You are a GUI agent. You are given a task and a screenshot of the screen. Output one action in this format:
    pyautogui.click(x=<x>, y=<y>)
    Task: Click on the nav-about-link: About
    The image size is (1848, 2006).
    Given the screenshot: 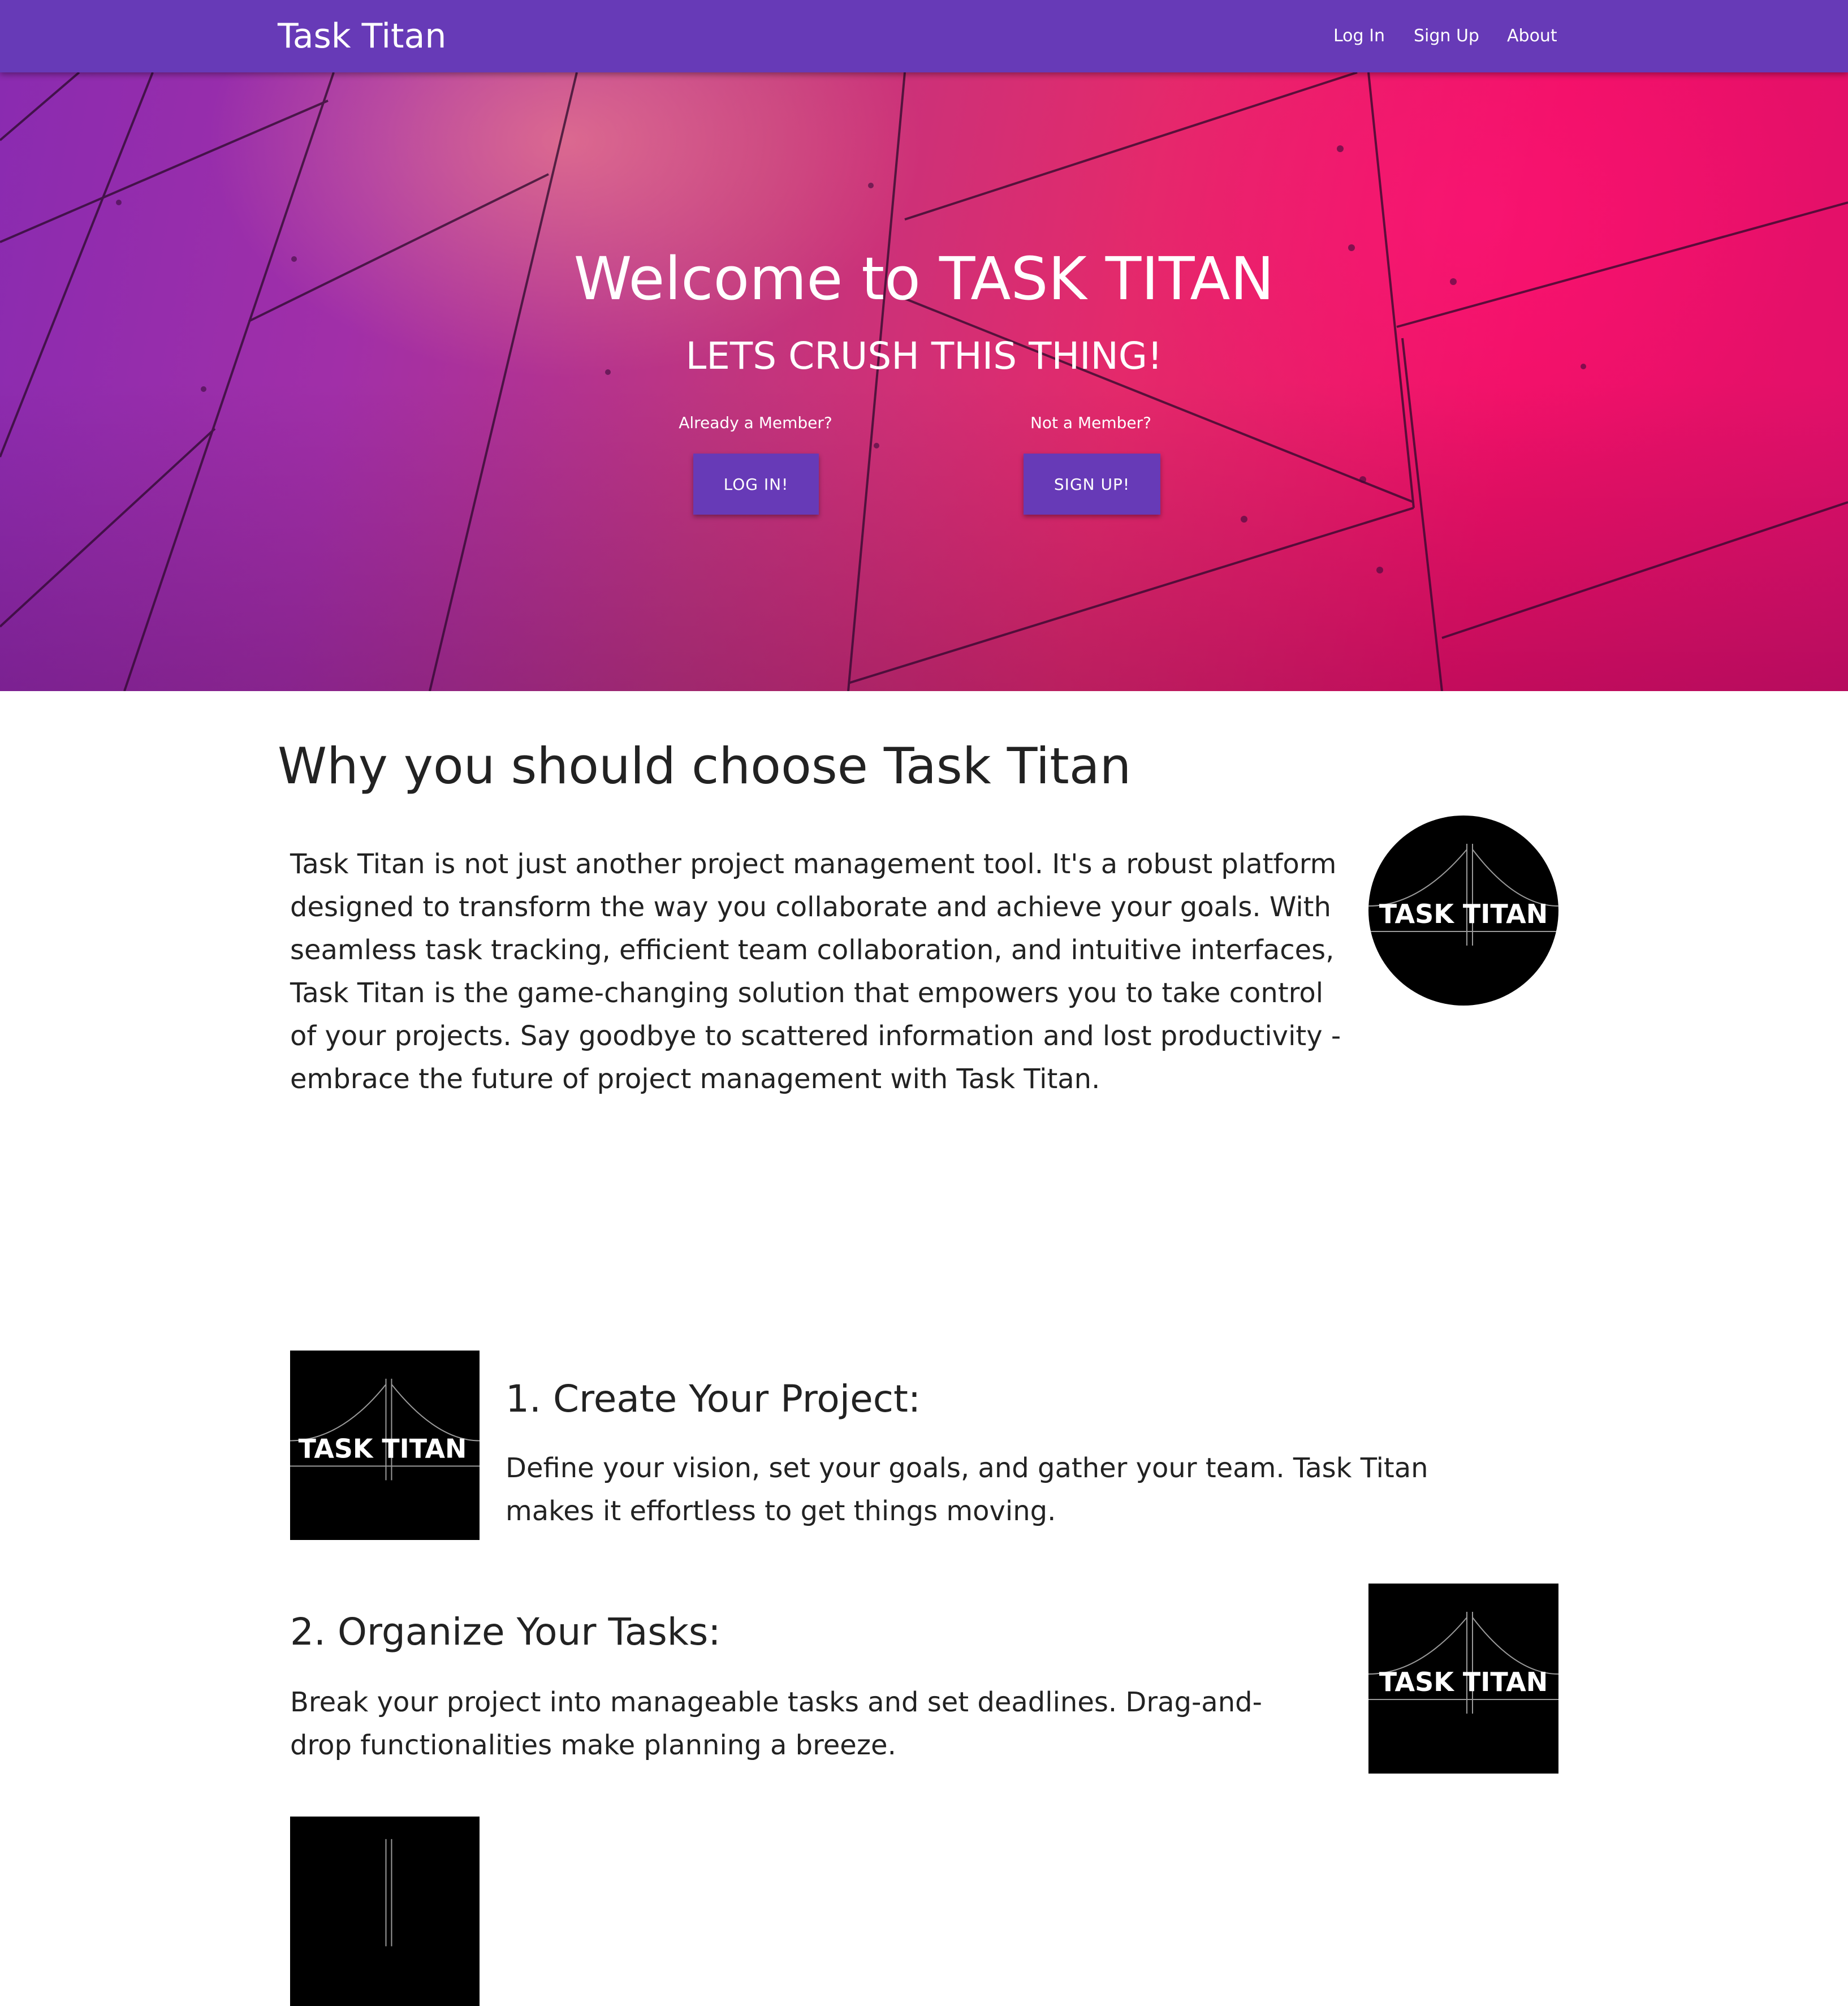 What is the action you would take?
    pyautogui.click(x=1532, y=36)
    